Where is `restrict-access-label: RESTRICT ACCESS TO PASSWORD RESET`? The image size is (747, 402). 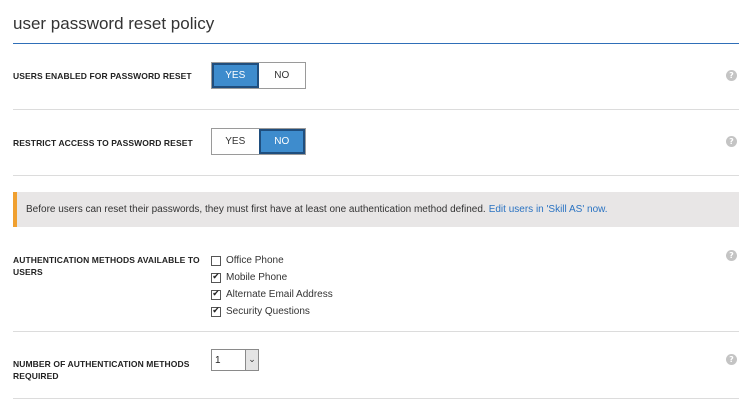 restrict-access-label: RESTRICT ACCESS TO PASSWORD RESET is located at coordinates (103, 143).